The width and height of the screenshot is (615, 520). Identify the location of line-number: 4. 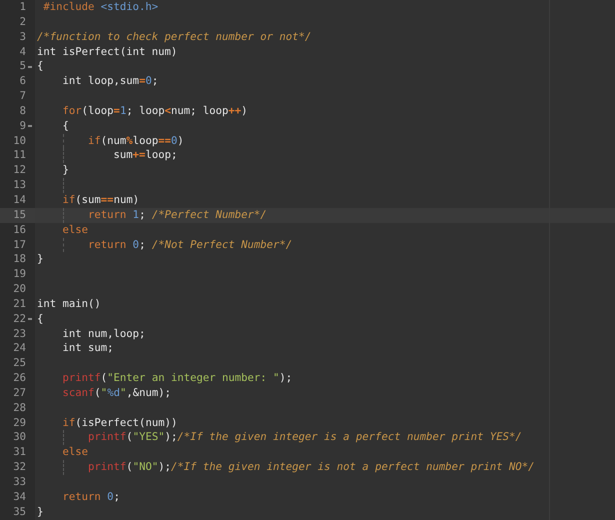
(22, 52).